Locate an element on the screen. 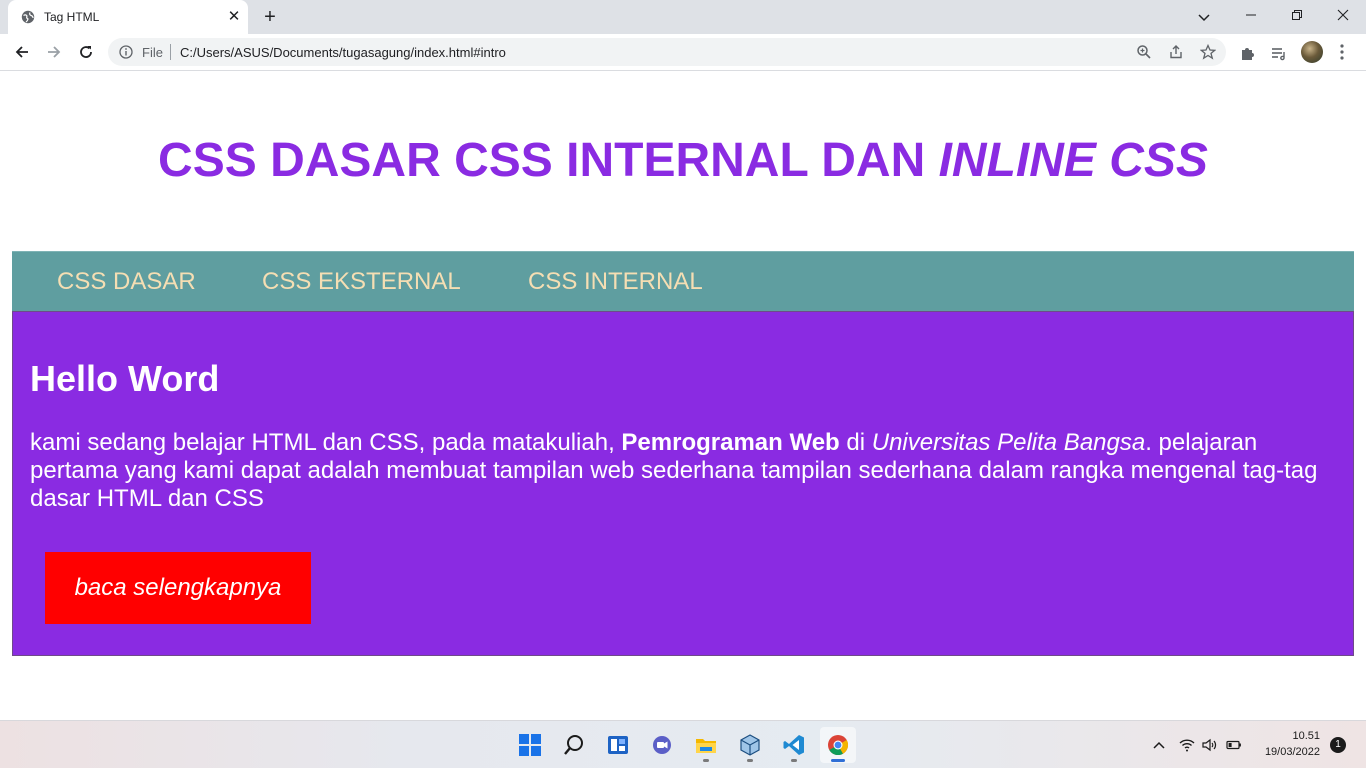 The image size is (1366, 768). reading-list-icon is located at coordinates (1279, 53).